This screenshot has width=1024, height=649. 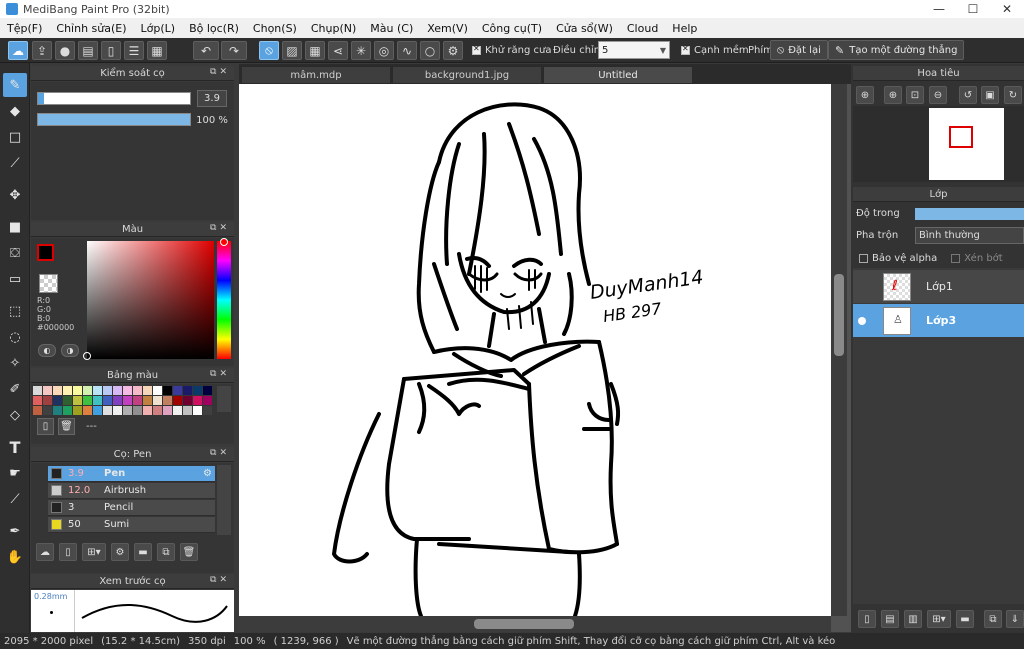 What do you see at coordinates (224, 500) in the screenshot?
I see `brush-list-scrollbar` at bounding box center [224, 500].